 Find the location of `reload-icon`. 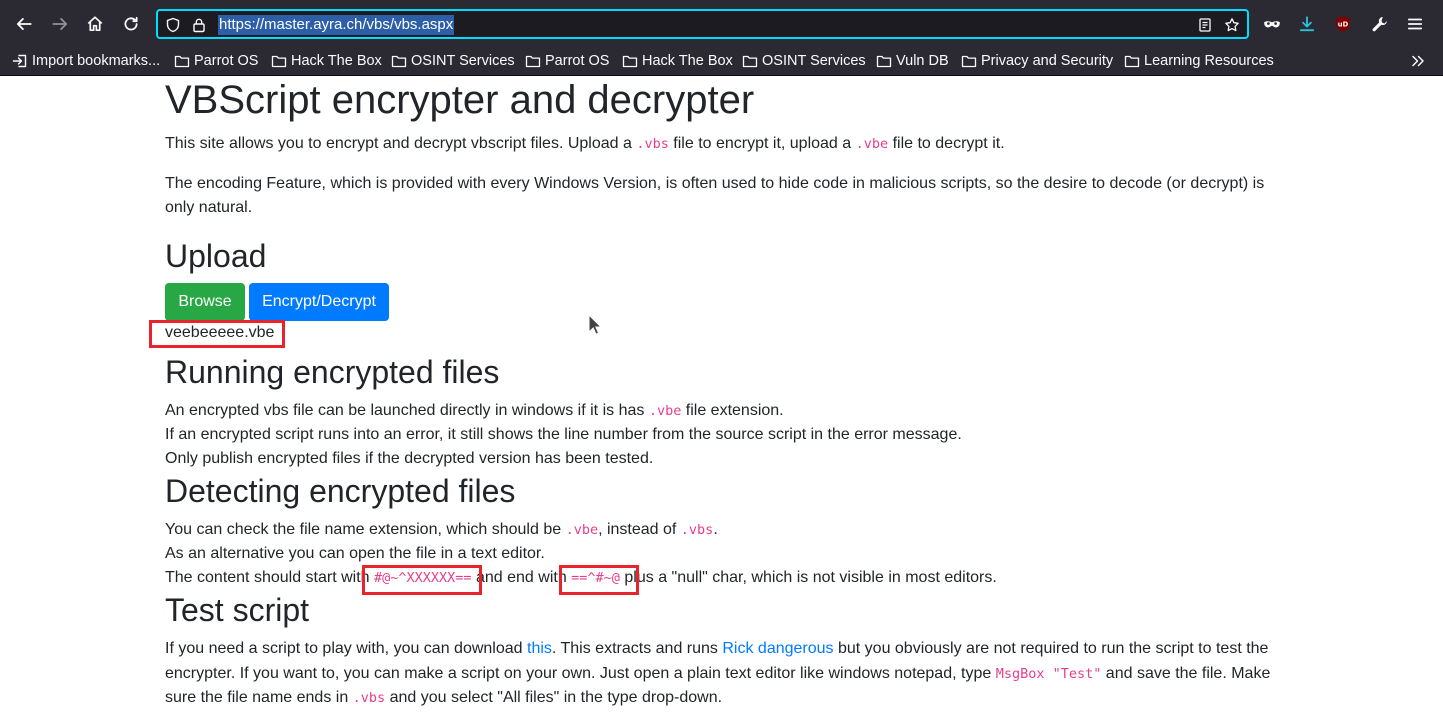

reload-icon is located at coordinates (131, 23).